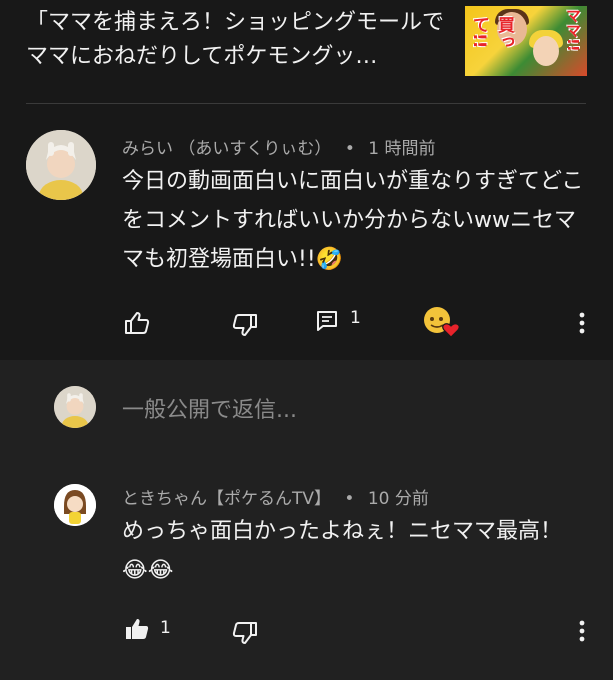  I want to click on dislike-button, so click(245, 325).